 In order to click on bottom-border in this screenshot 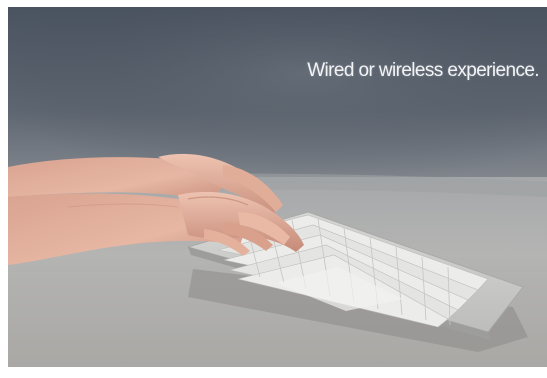, I will do `click(273, 372)`.